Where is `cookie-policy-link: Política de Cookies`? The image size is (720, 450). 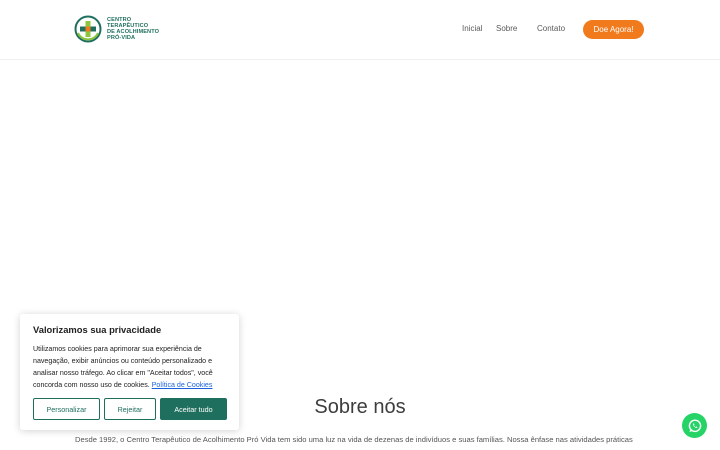
cookie-policy-link: Política de Cookies is located at coordinates (182, 385).